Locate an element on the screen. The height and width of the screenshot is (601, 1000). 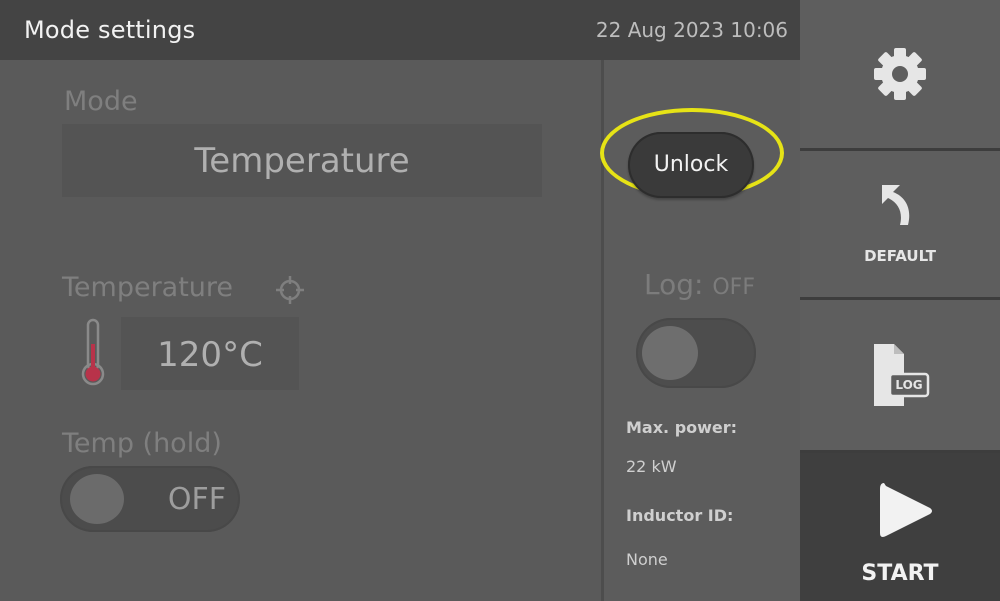
default-button: DEFAULT is located at coordinates (900, 224).